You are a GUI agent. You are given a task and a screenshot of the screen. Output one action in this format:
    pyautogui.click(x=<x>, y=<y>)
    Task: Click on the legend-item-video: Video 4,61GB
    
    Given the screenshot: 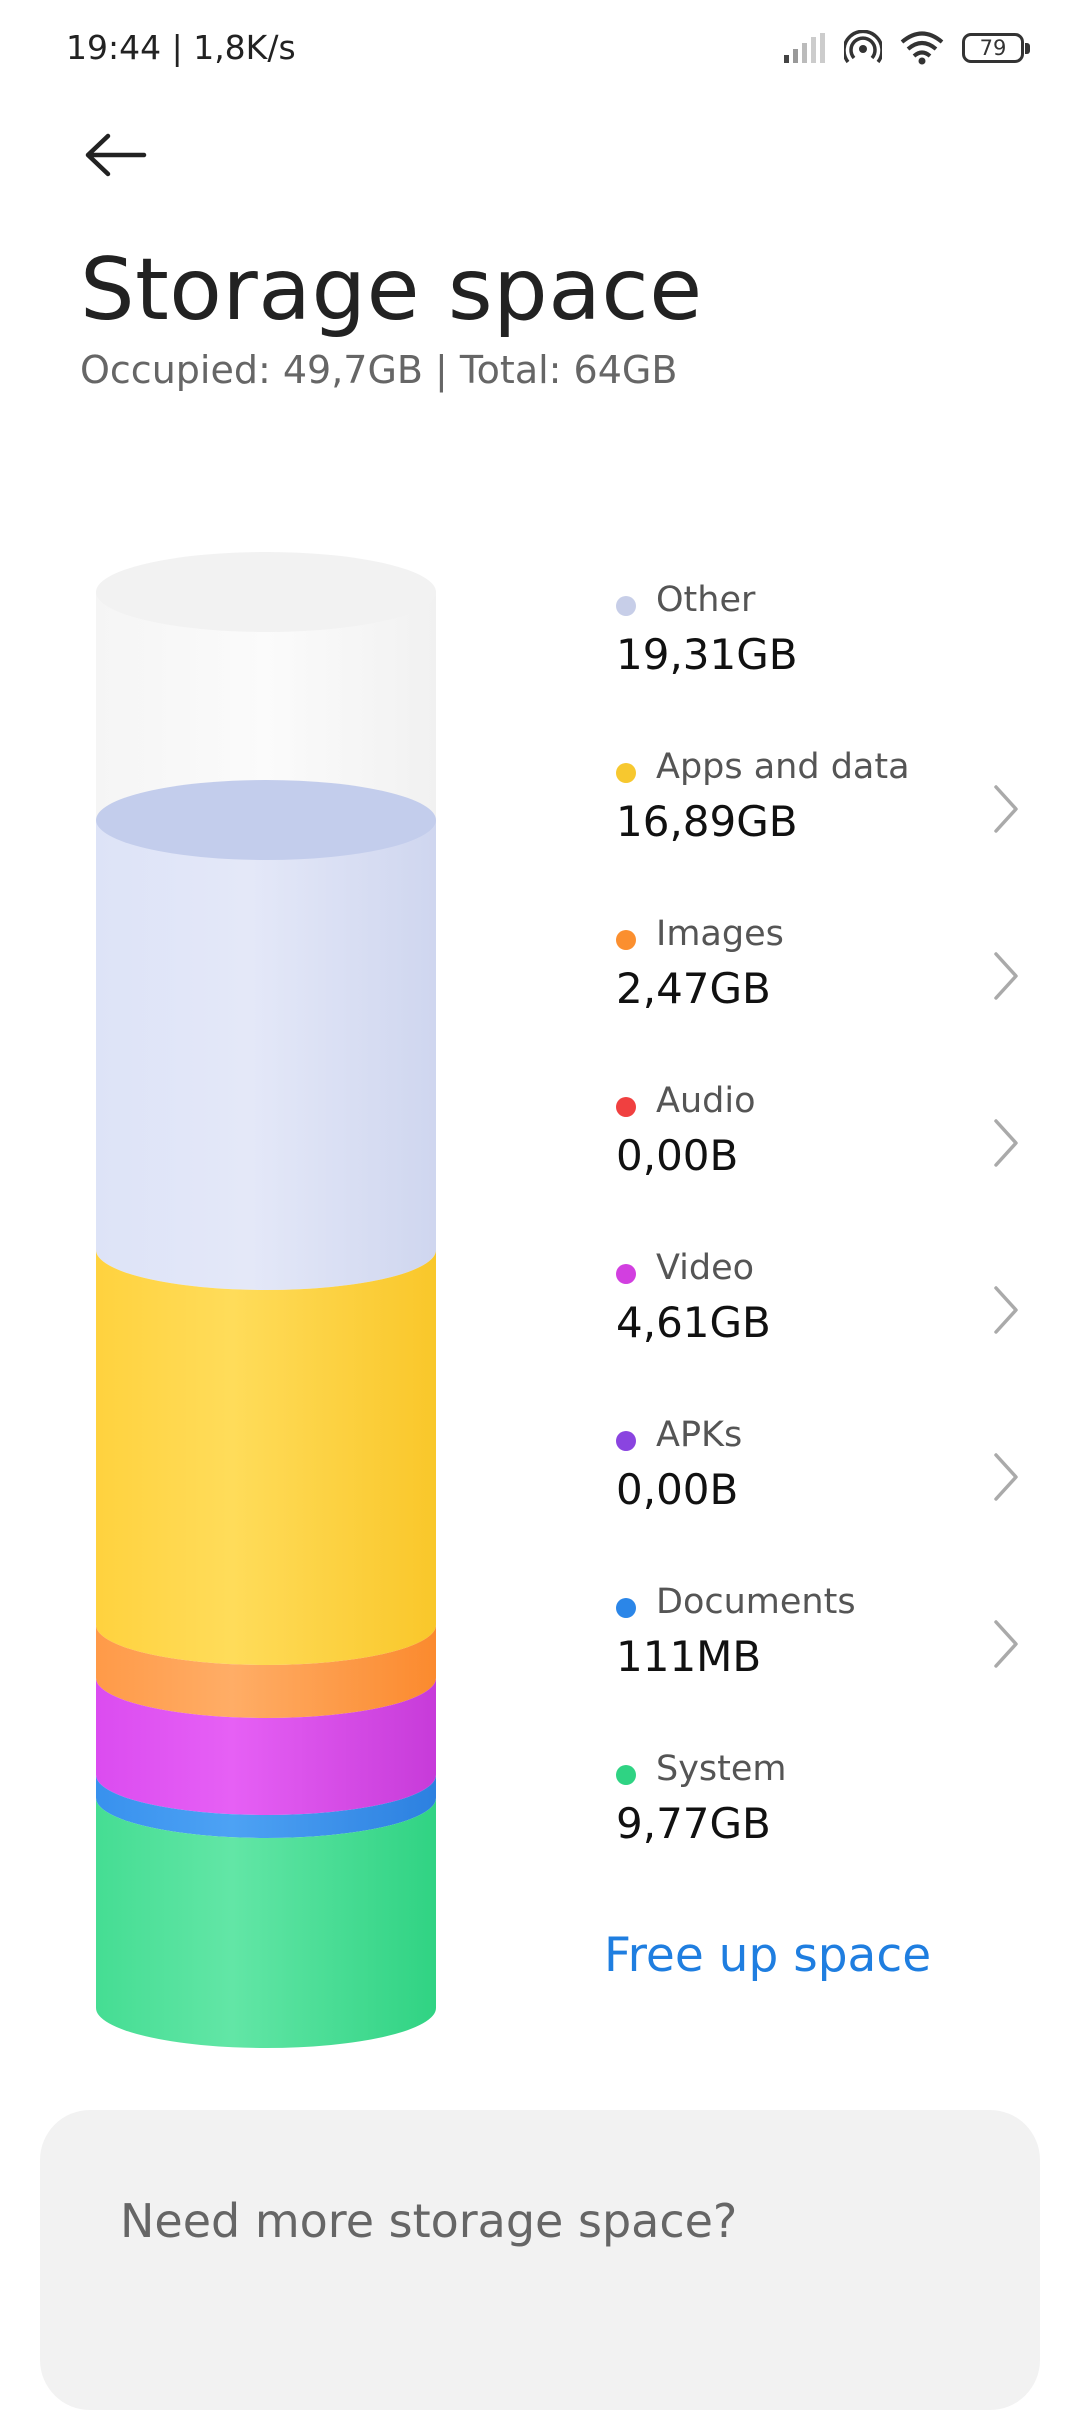 What is the action you would take?
    pyautogui.click(x=821, y=1331)
    